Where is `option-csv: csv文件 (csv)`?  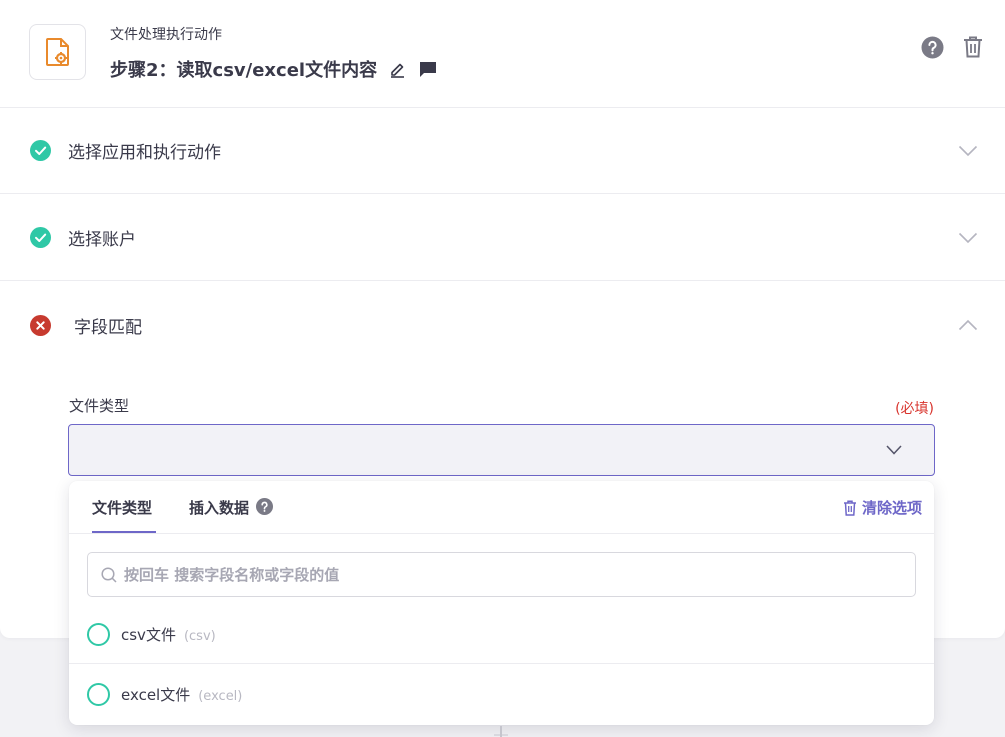
option-csv: csv文件 (csv) is located at coordinates (501, 635).